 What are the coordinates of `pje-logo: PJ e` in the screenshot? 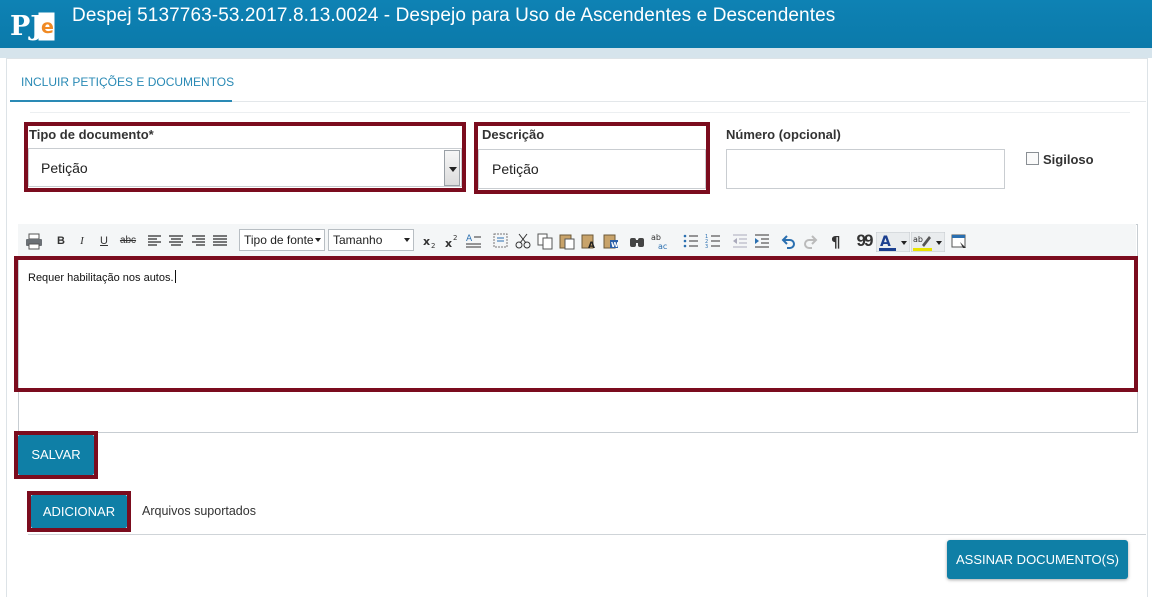 It's located at (33, 25).